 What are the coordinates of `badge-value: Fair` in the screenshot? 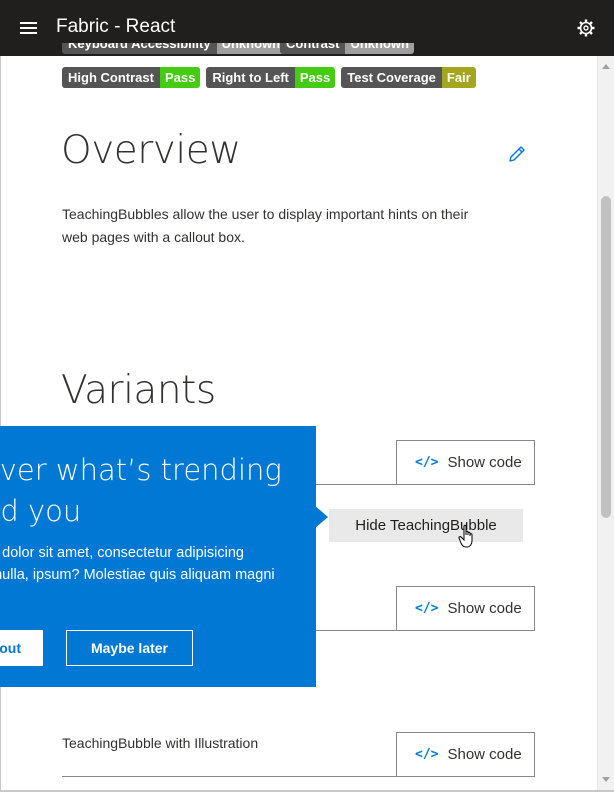 It's located at (458, 77).